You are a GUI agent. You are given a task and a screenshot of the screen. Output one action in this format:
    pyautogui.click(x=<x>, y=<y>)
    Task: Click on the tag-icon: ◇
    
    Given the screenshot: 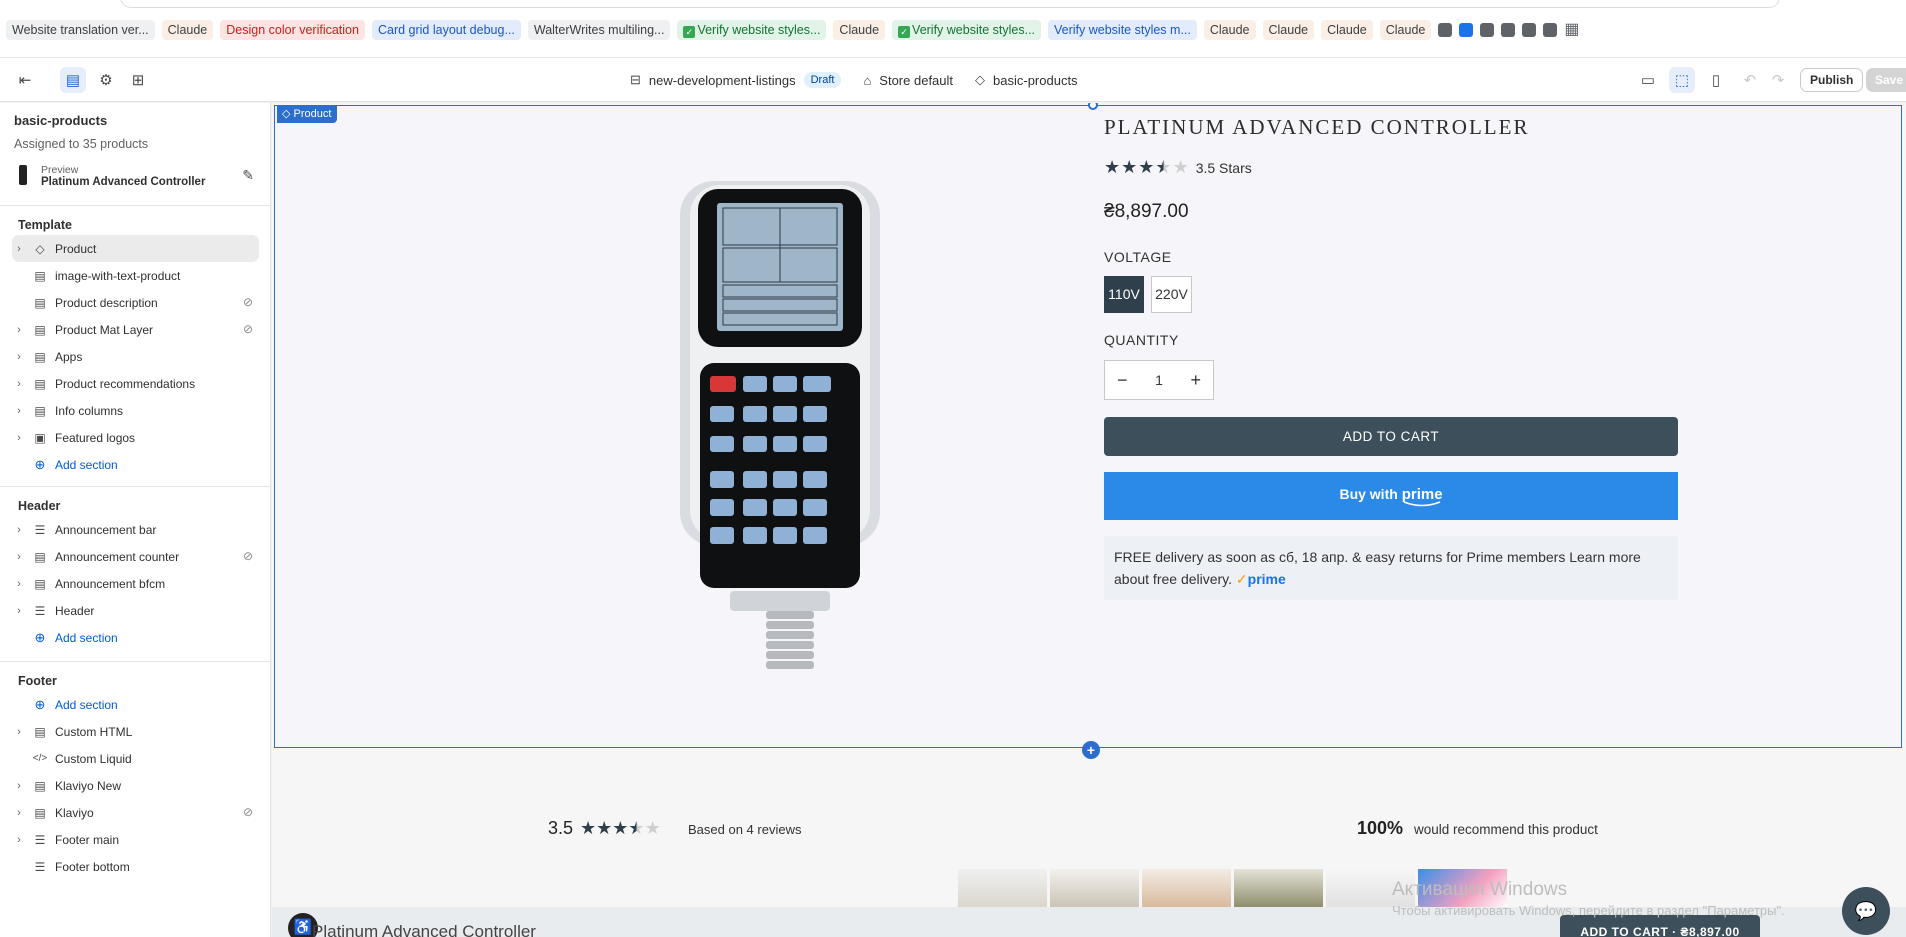 What is the action you would take?
    pyautogui.click(x=40, y=248)
    